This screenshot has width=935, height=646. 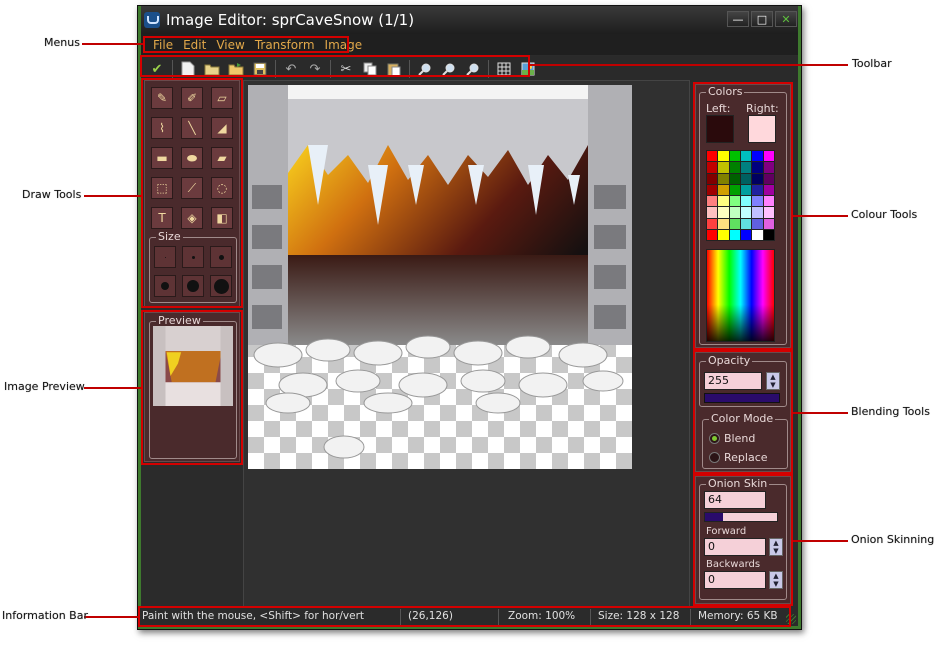 What do you see at coordinates (346, 69) in the screenshot?
I see `cut-icon: ✂` at bounding box center [346, 69].